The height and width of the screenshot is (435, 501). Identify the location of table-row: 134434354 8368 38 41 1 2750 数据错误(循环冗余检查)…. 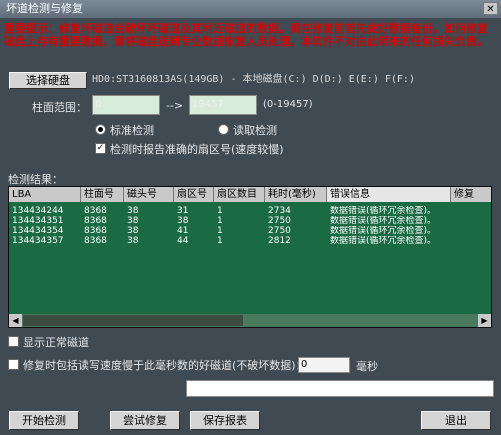
(250, 231).